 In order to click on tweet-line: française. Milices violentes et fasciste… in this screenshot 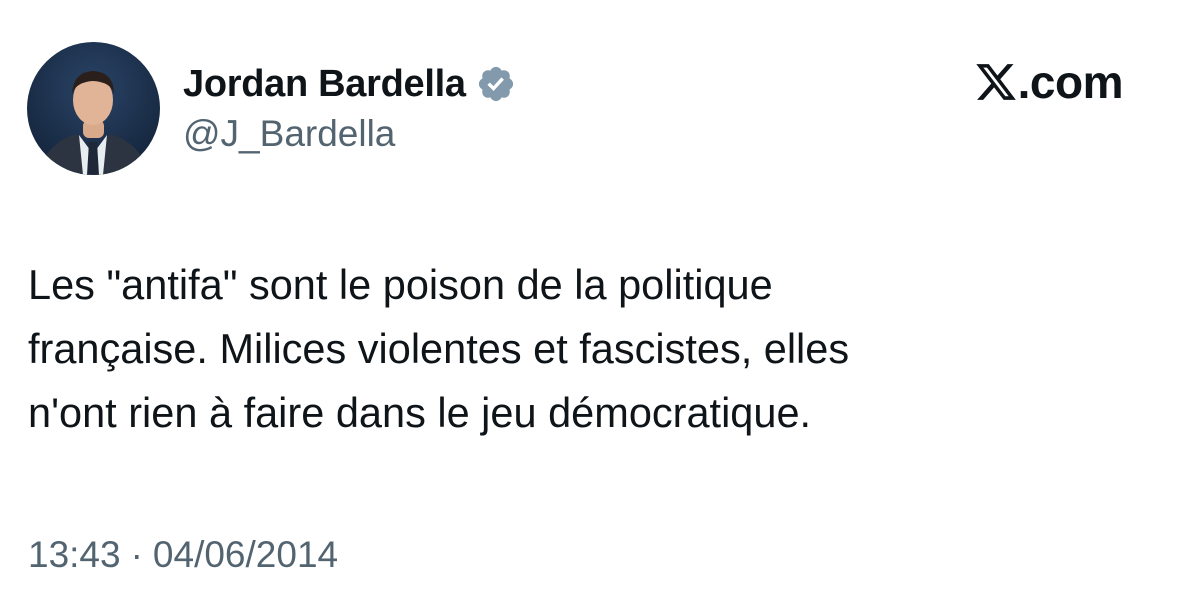, I will do `click(439, 348)`.